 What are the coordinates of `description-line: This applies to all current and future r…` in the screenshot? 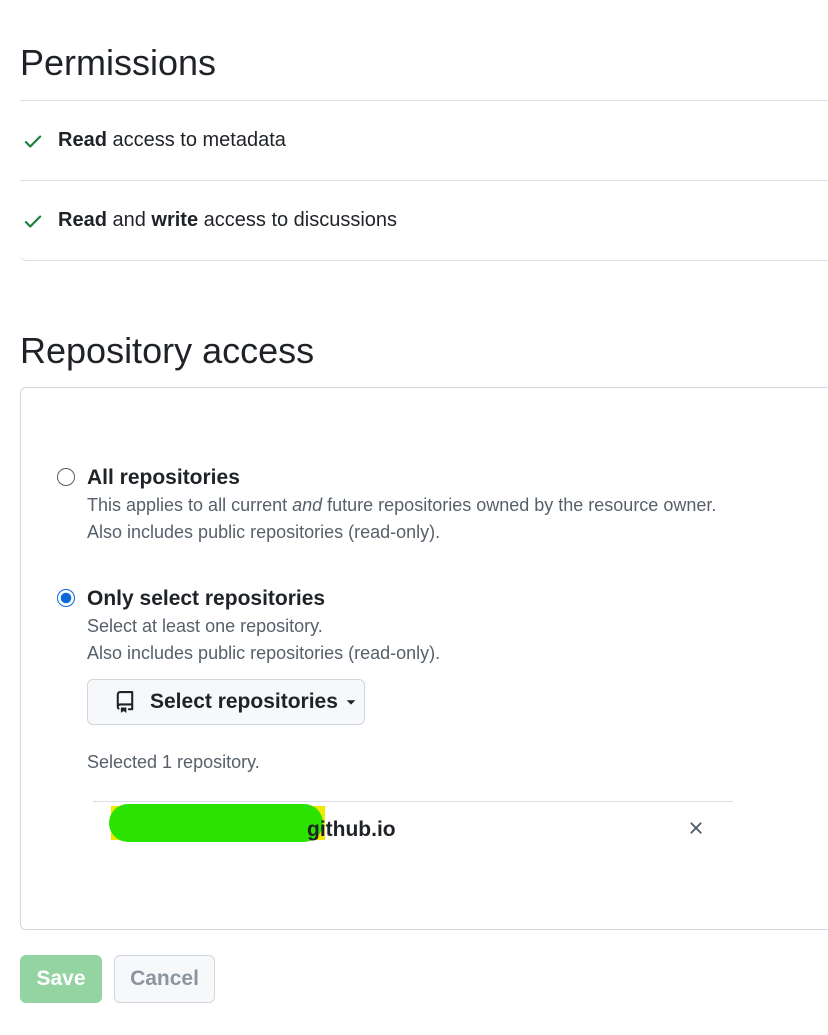 It's located at (401, 505).